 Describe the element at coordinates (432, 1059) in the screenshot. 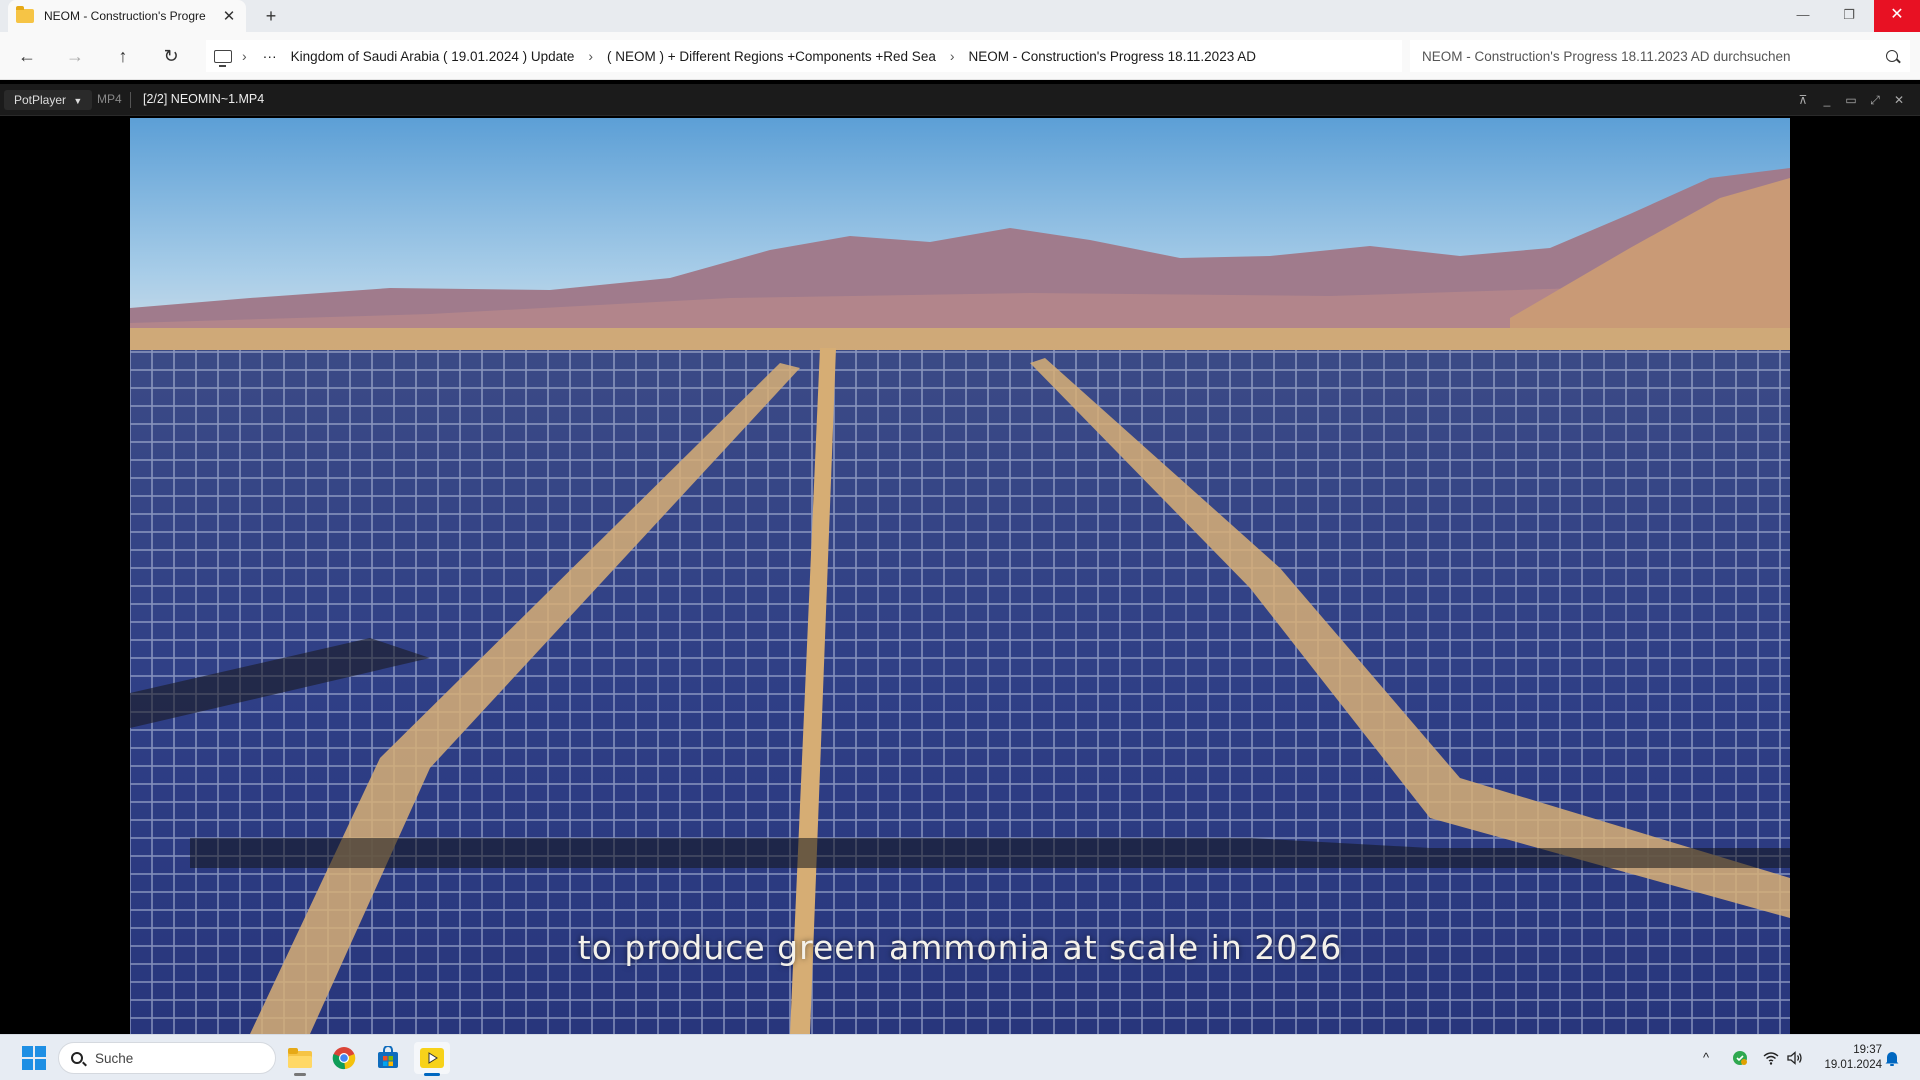

I see `potplayer-taskbar-icon` at that location.